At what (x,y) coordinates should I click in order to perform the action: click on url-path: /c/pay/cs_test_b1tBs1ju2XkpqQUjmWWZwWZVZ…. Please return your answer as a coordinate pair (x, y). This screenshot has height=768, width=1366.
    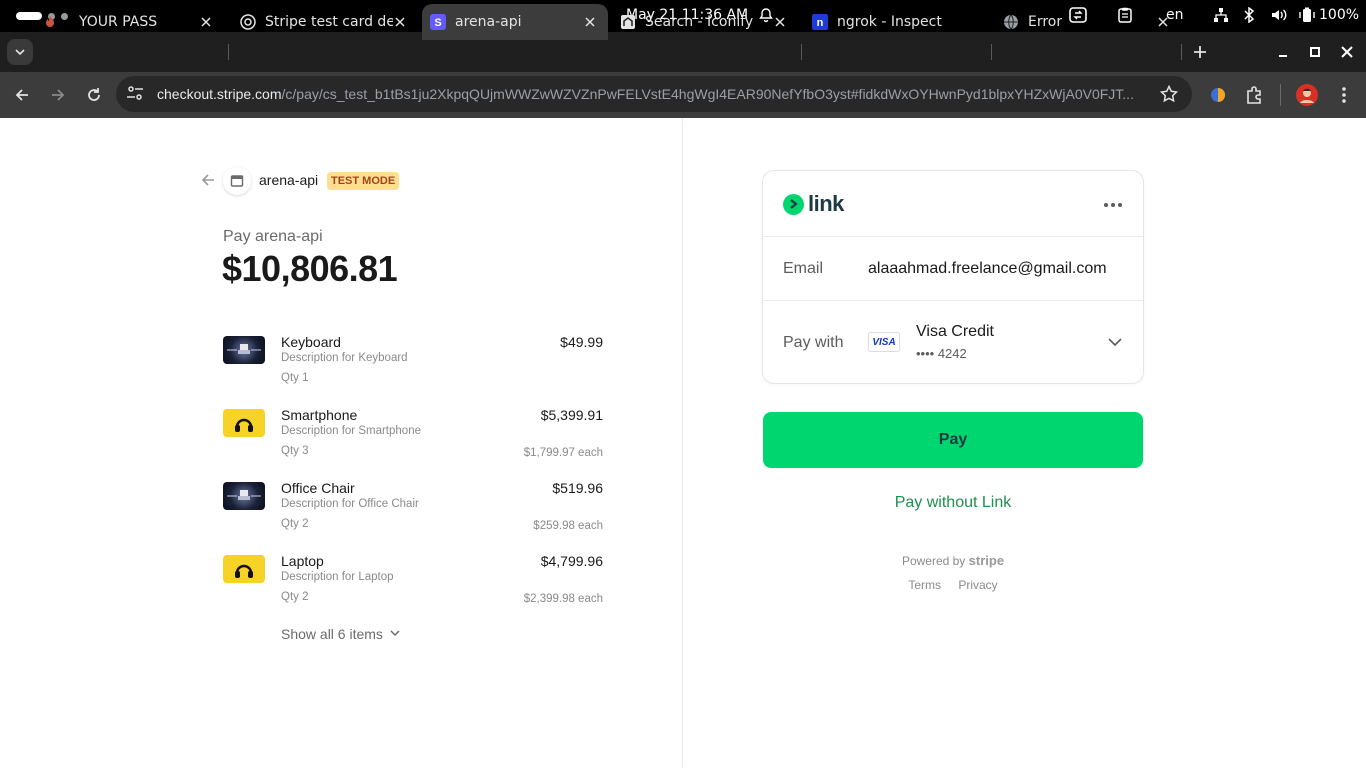
    Looking at the image, I should click on (707, 94).